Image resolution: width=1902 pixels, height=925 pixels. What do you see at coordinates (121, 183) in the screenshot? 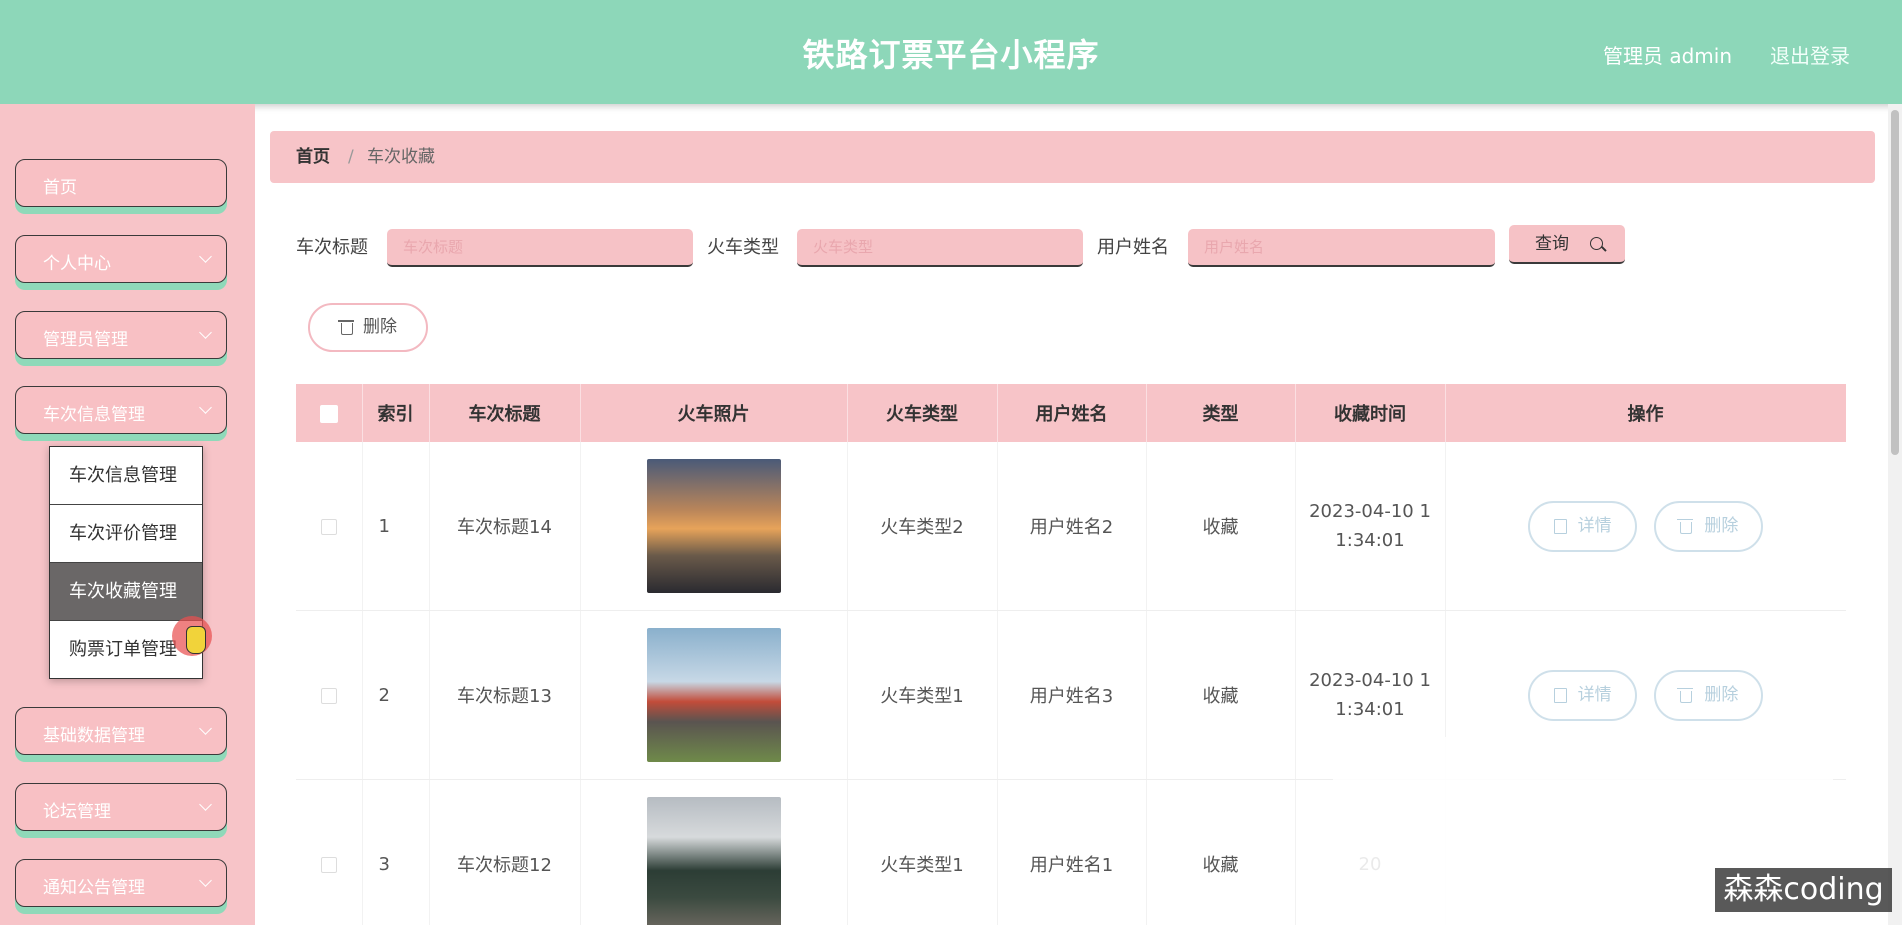
I see `sidebar-item-home: 首页` at bounding box center [121, 183].